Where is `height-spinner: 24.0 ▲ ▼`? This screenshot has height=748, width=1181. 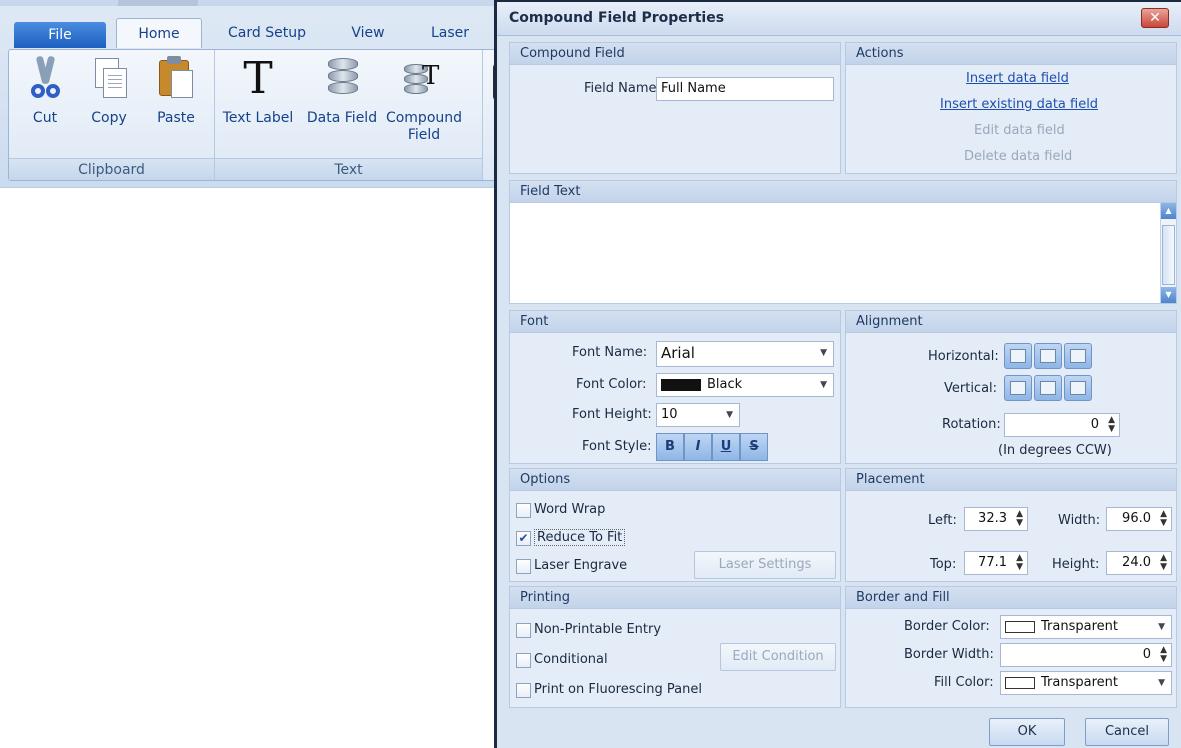 height-spinner: 24.0 ▲ ▼ is located at coordinates (1139, 563).